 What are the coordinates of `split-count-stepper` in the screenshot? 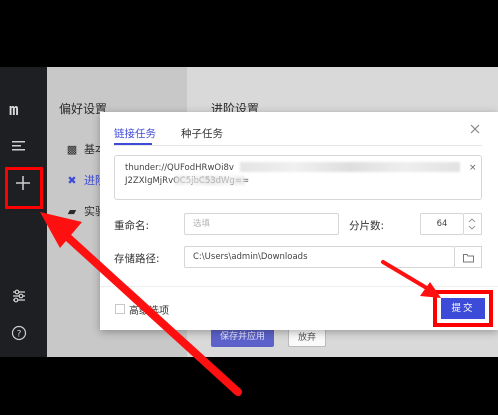 It's located at (473, 224).